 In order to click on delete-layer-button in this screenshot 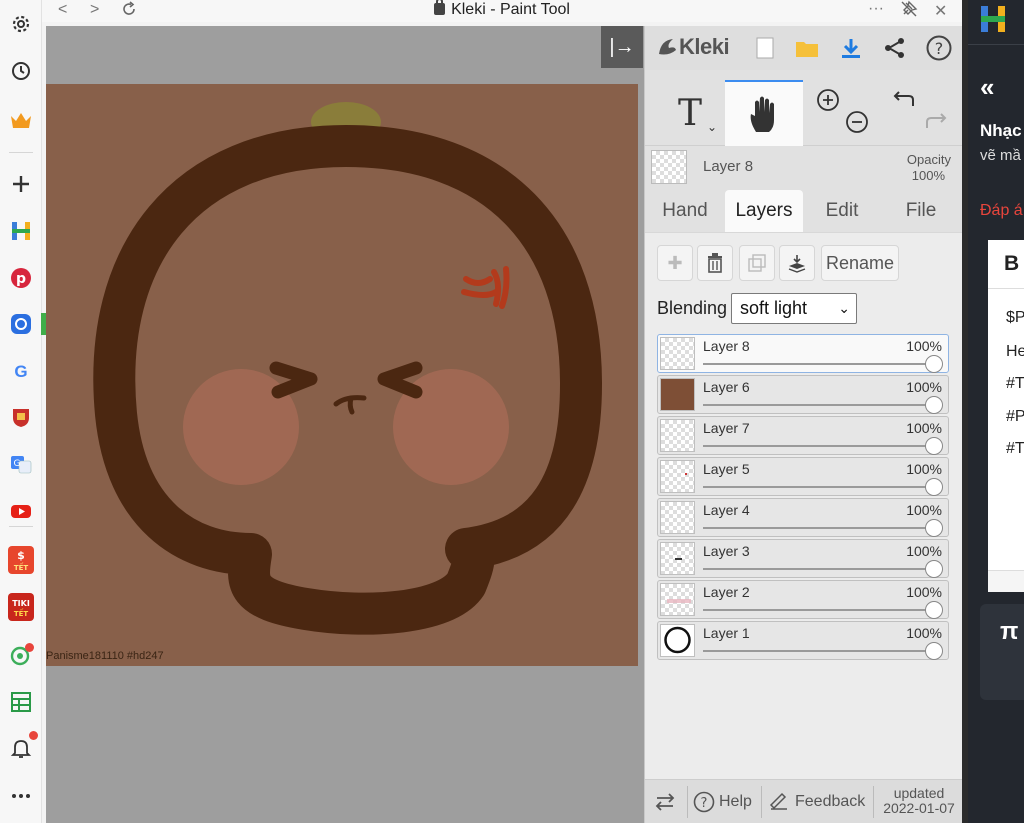, I will do `click(715, 263)`.